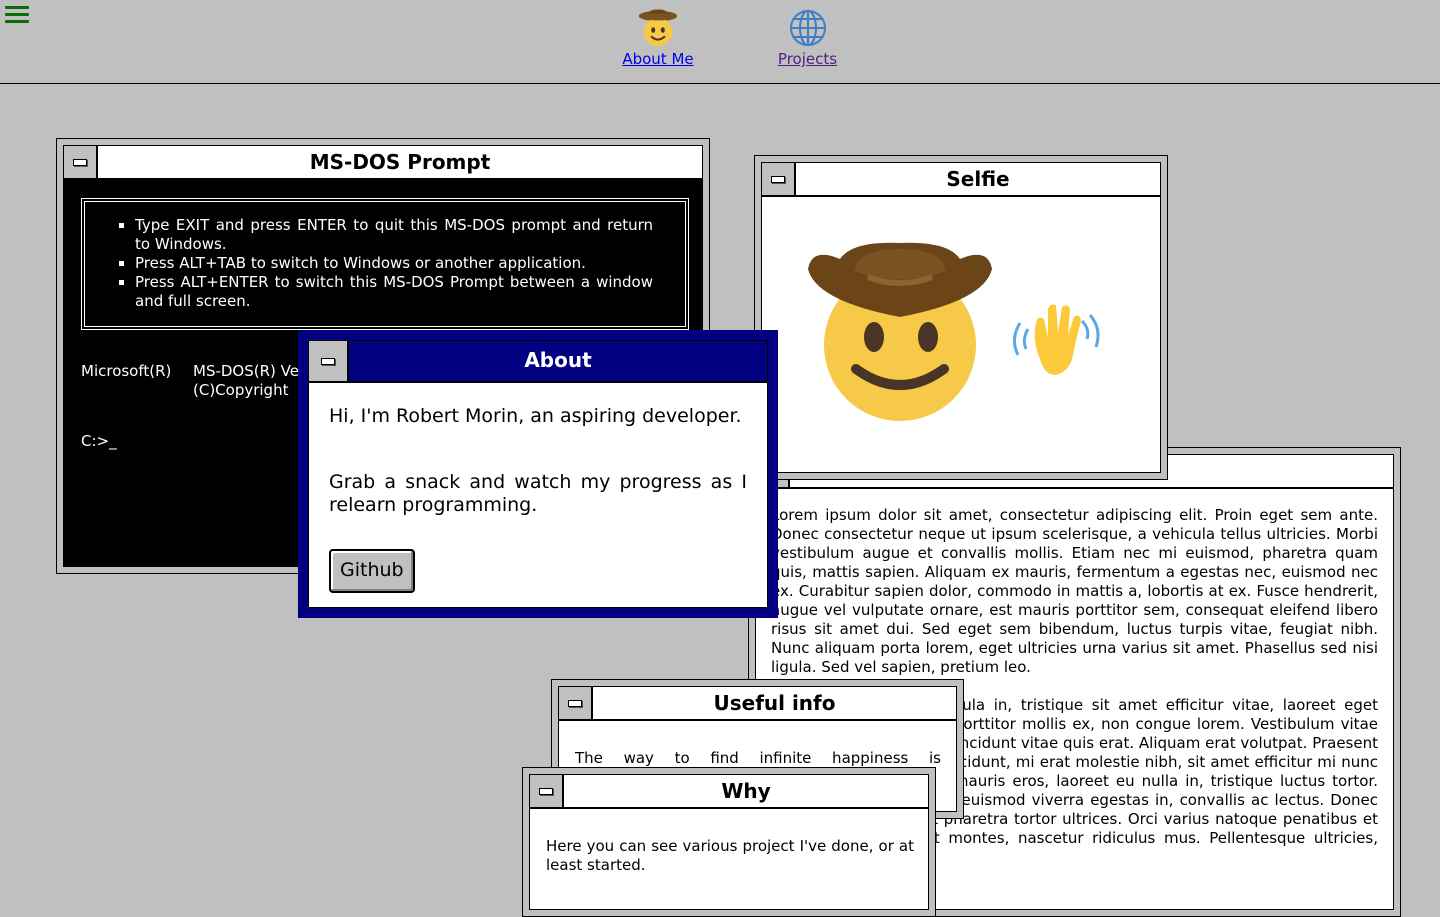 The height and width of the screenshot is (917, 1440). I want to click on selfie-frame: Selfie, so click(961, 317).